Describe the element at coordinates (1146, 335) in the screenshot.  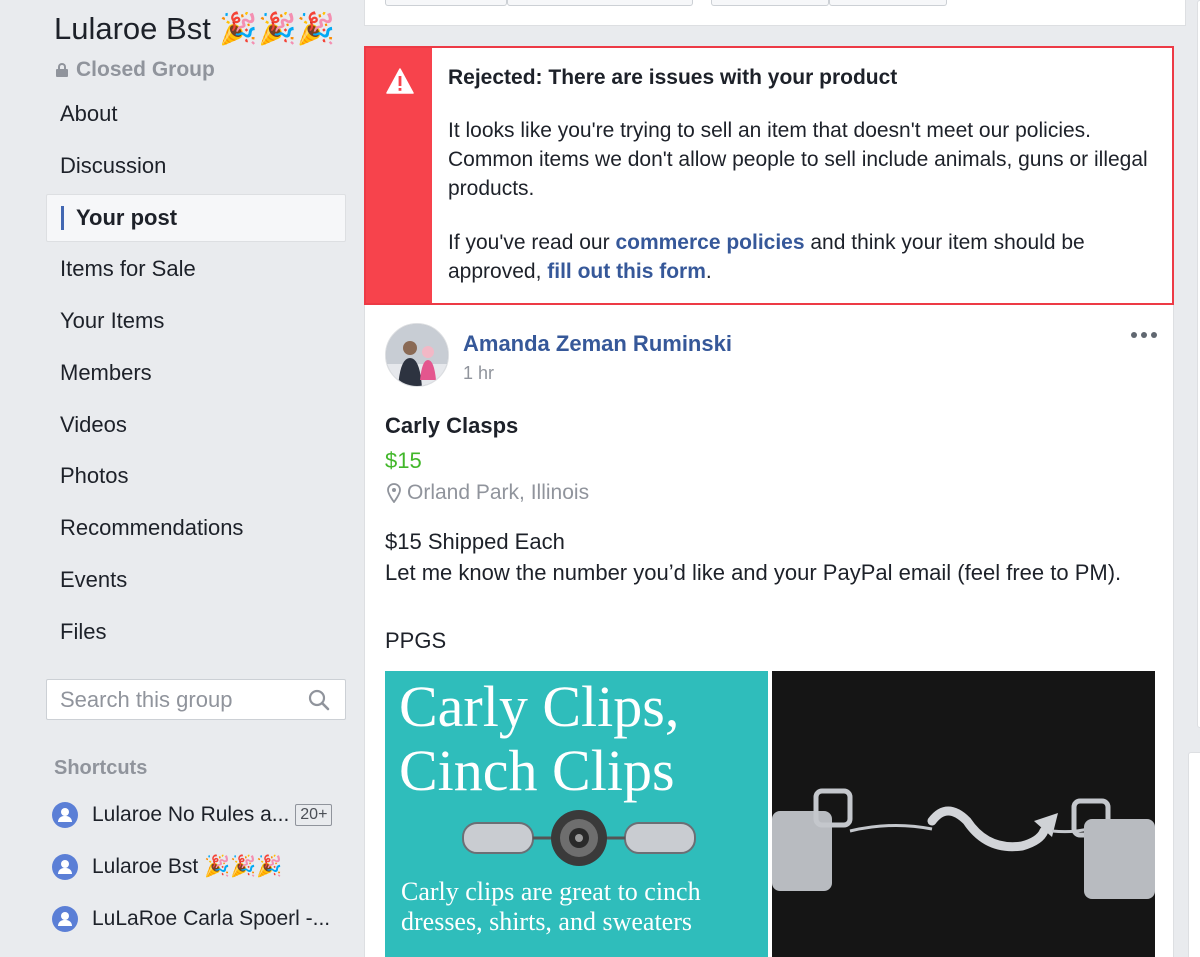
I see `more-options-icon` at that location.